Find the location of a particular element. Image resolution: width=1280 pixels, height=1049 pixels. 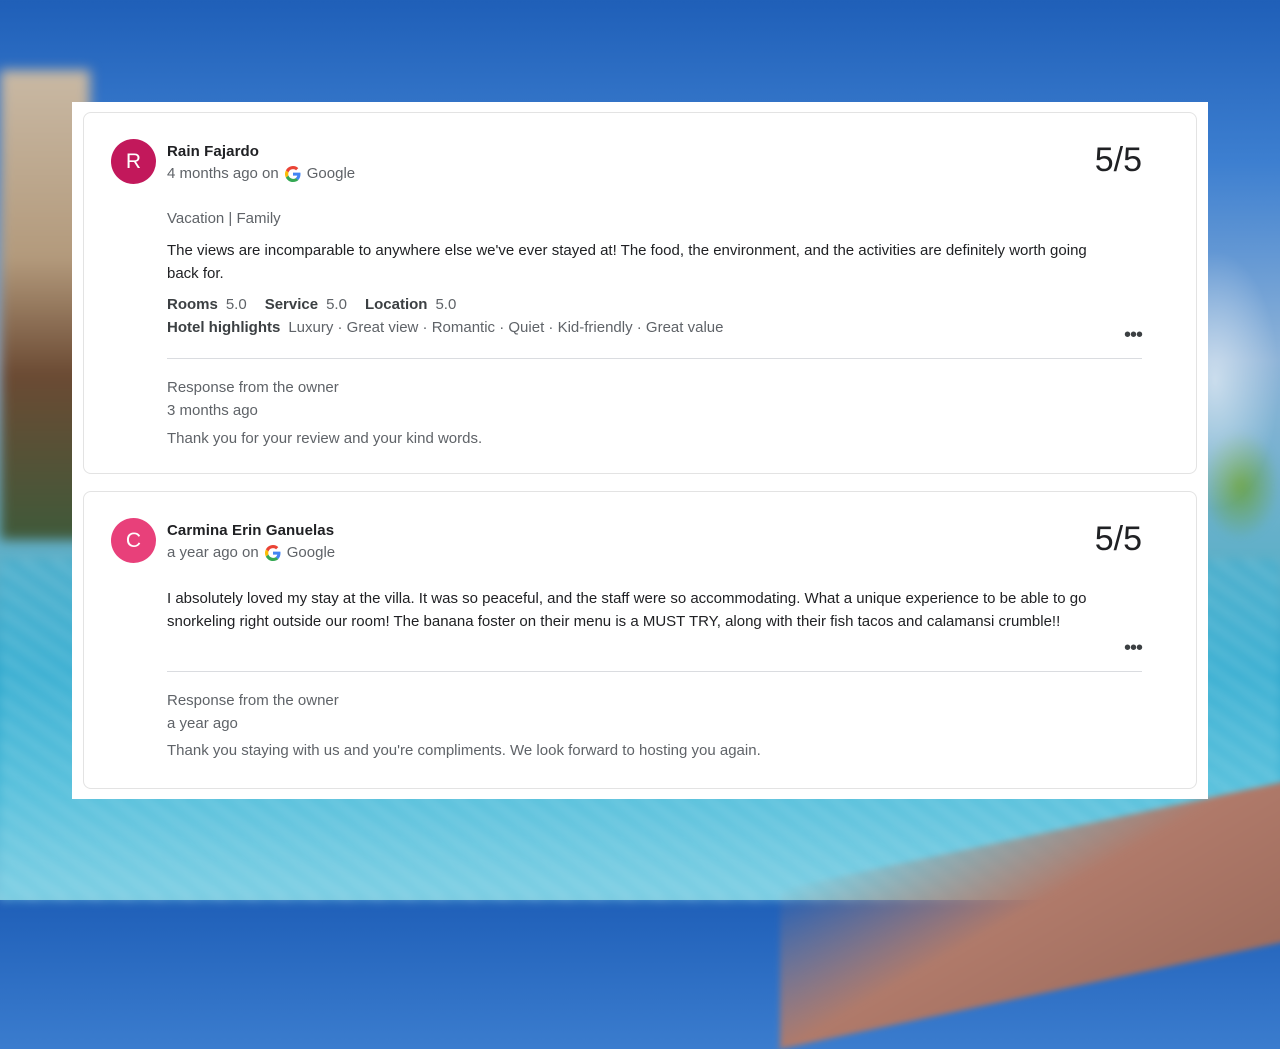

avatar: C is located at coordinates (133, 540).